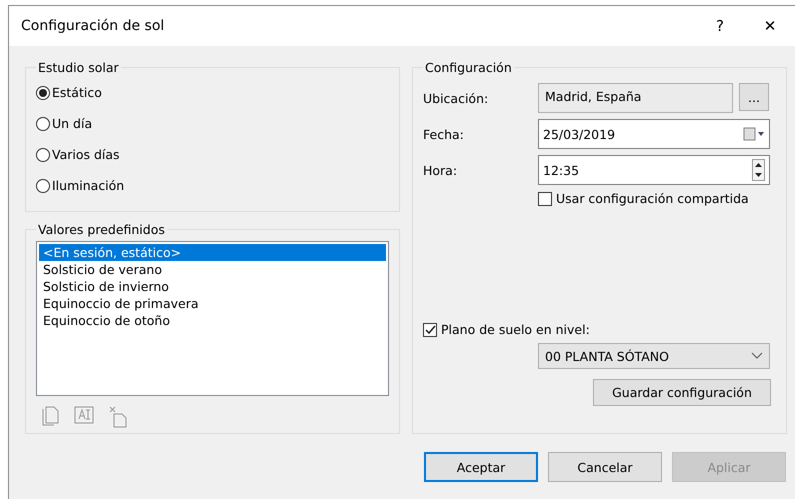 This screenshot has height=499, width=795. I want to click on field-label: Fecha:, so click(444, 134).